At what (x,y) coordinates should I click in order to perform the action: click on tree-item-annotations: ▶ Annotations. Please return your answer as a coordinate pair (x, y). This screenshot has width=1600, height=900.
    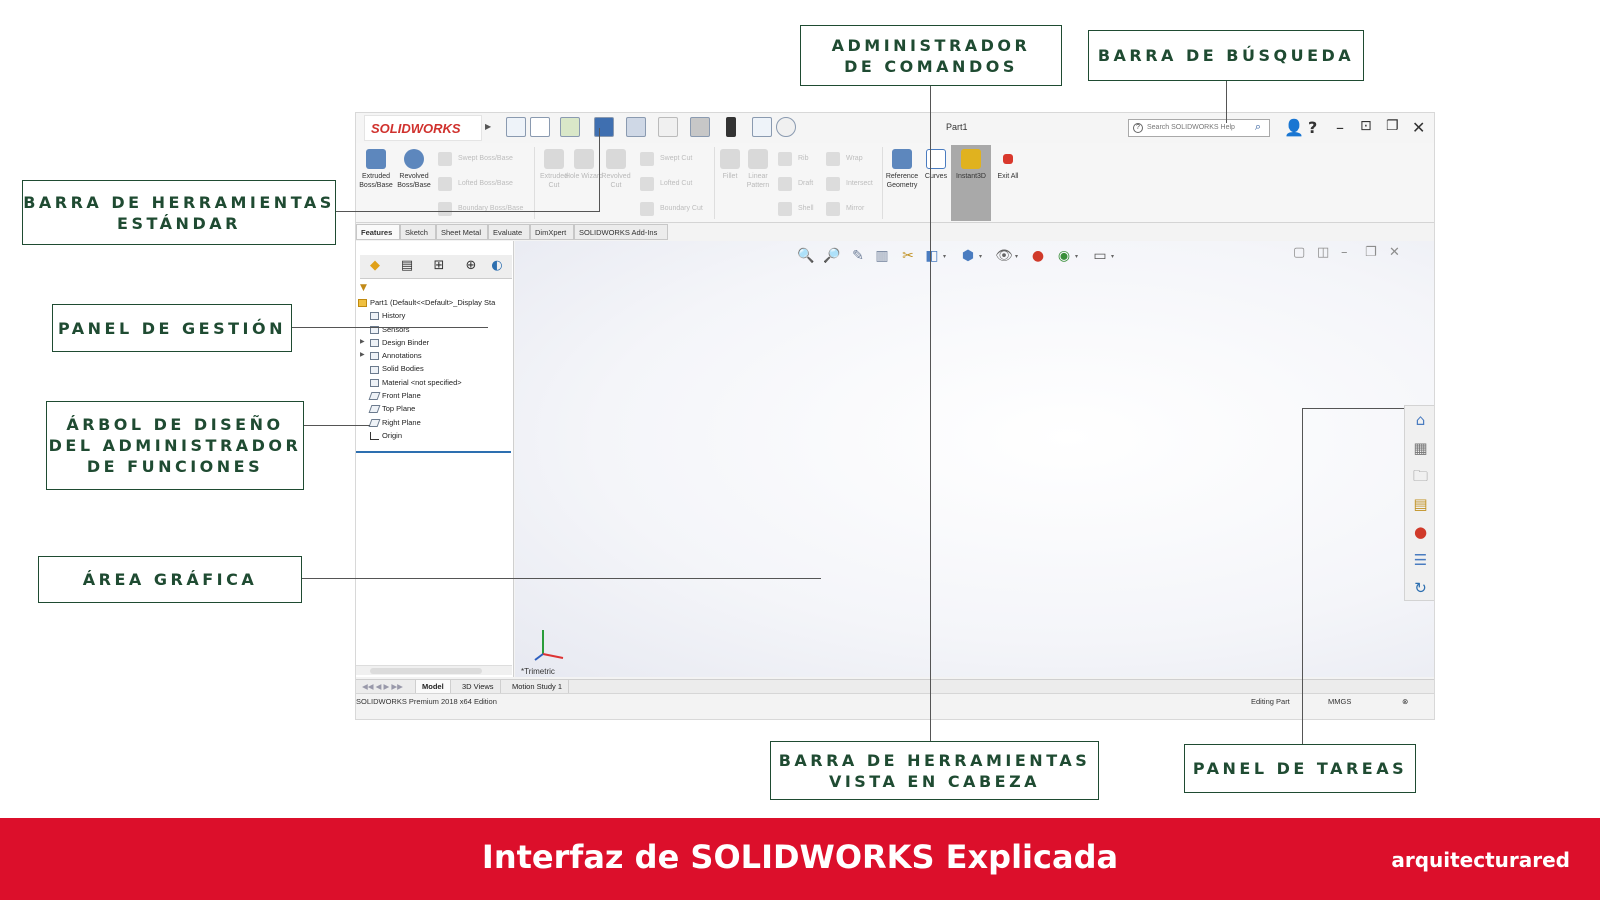
    Looking at the image, I should click on (436, 355).